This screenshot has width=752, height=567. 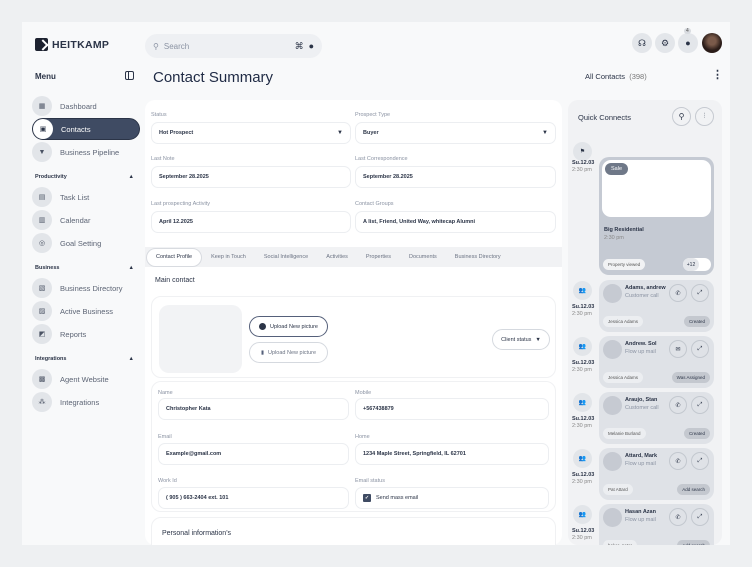 I want to click on sidebar-collapse-icon, so click(x=129, y=75).